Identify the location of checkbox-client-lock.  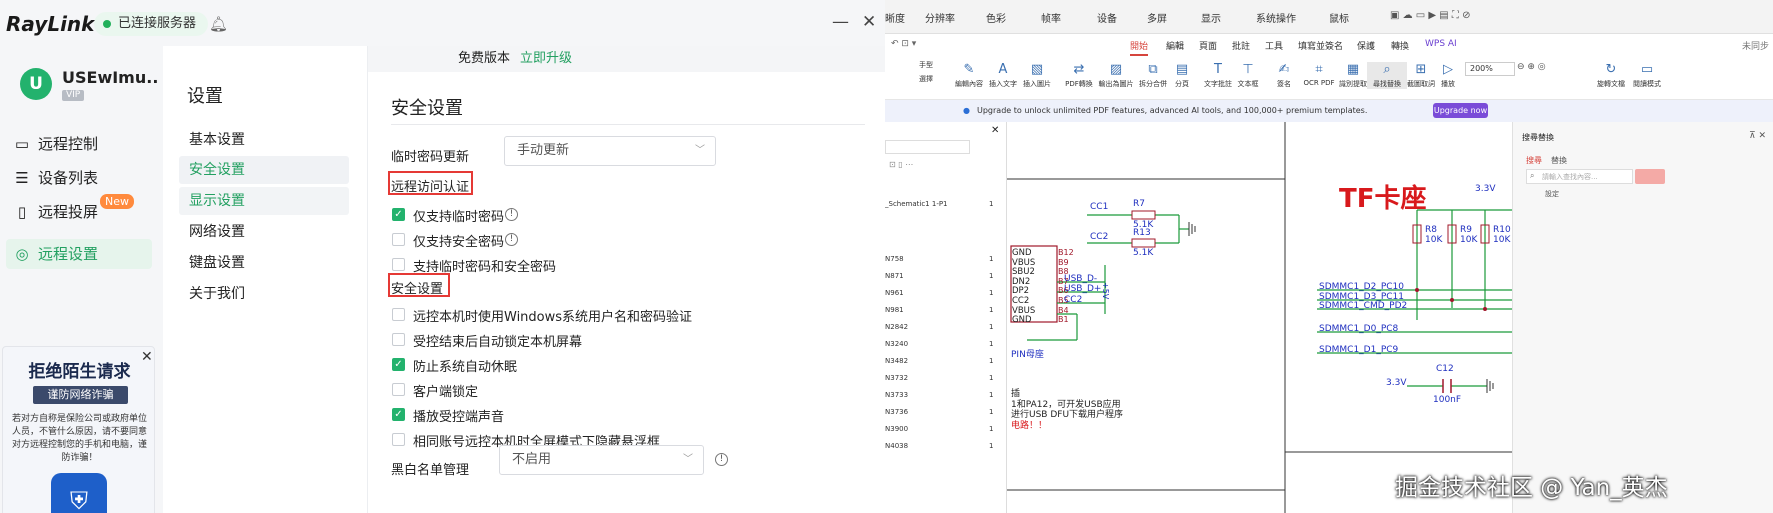
(398, 389).